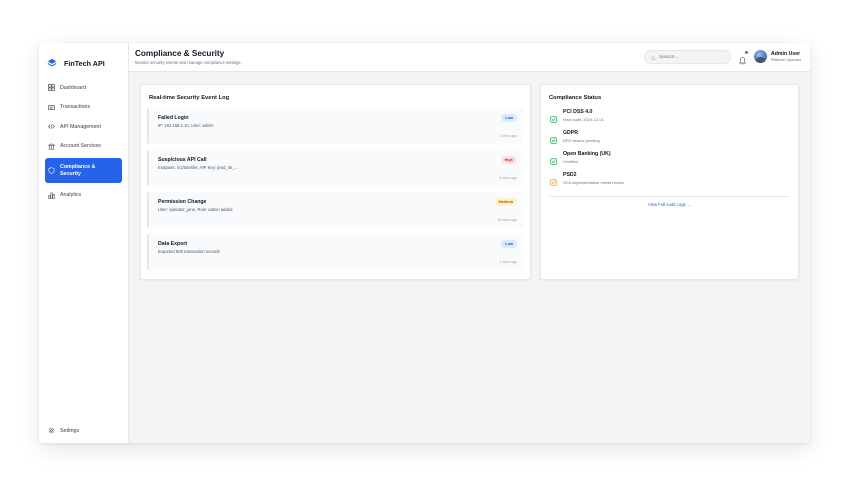 The image size is (849, 480). I want to click on compliance-status: Next audit: 2024-12-01, so click(583, 119).